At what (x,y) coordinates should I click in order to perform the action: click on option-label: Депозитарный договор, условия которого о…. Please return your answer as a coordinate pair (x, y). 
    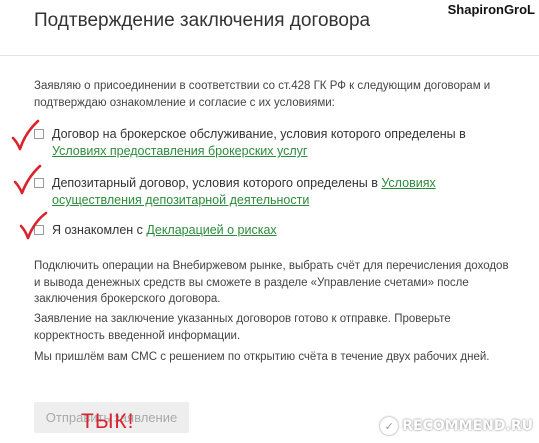
    Looking at the image, I should click on (244, 191).